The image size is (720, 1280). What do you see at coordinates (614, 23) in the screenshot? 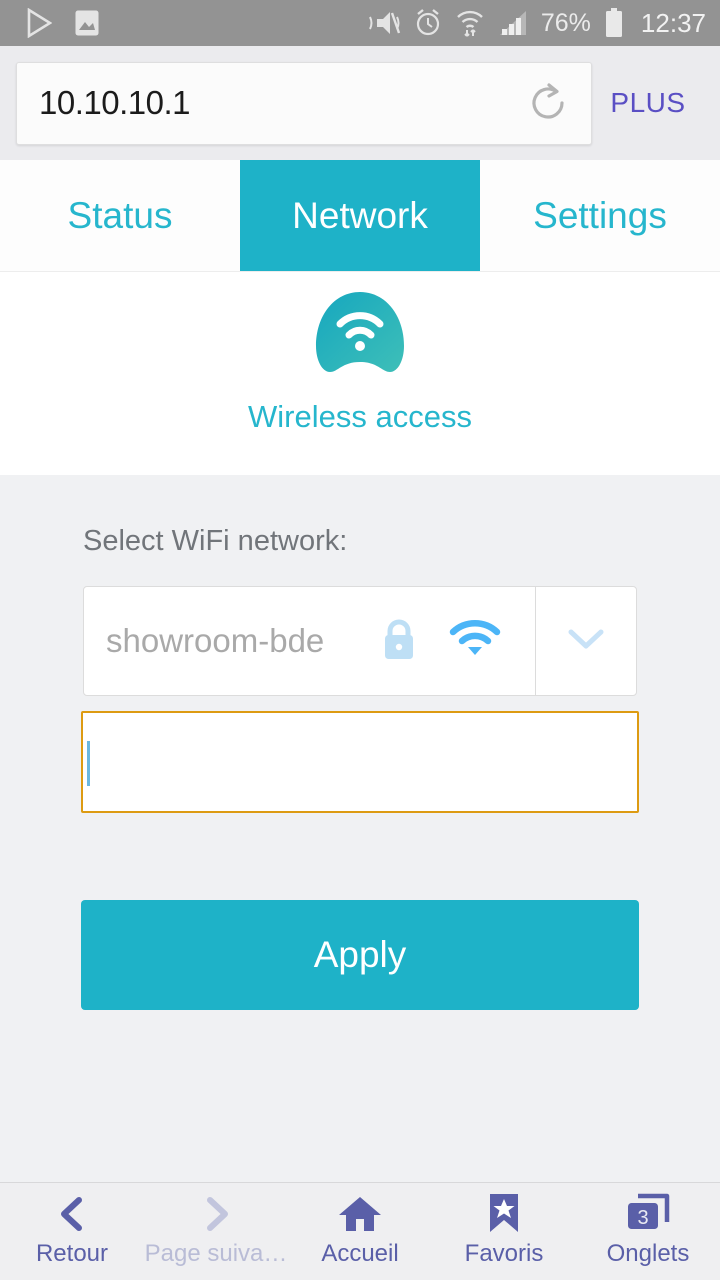
I see `battery-icon` at bounding box center [614, 23].